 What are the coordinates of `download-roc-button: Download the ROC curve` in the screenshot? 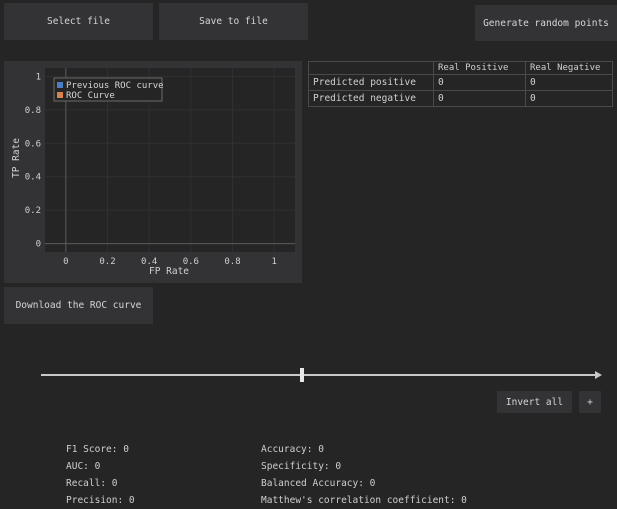 It's located at (78, 305).